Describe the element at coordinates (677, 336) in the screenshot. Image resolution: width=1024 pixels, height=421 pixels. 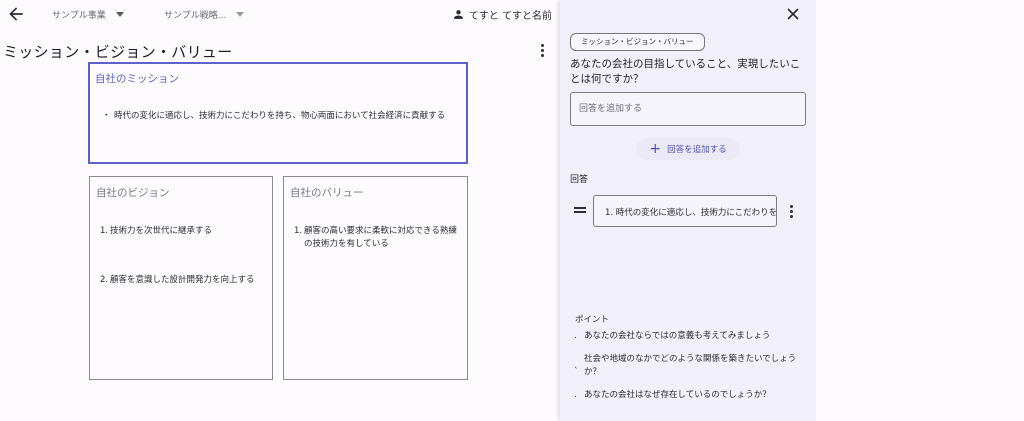
I see `point-text: あなたの会社ならではの意義も考えてみましょう` at that location.